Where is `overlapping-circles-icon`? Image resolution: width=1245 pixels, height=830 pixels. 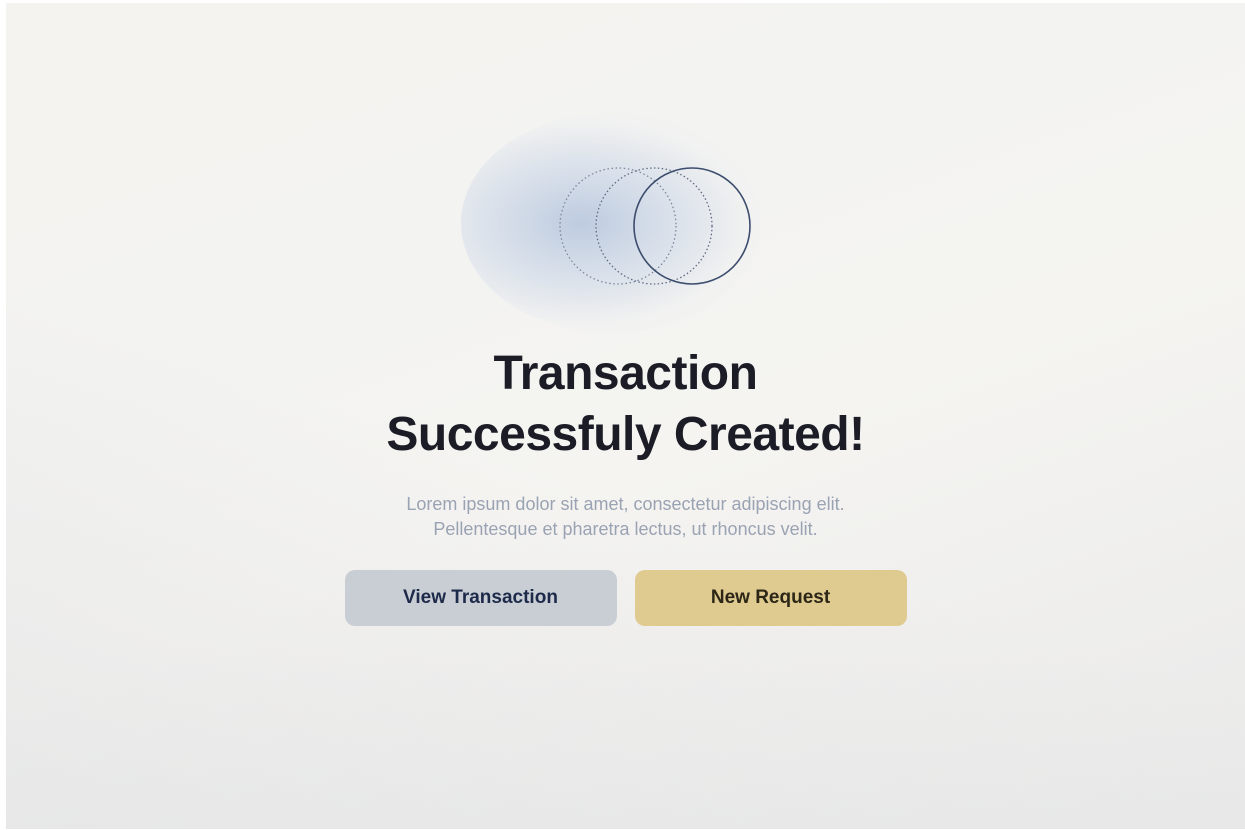
overlapping-circles-icon is located at coordinates (655, 226).